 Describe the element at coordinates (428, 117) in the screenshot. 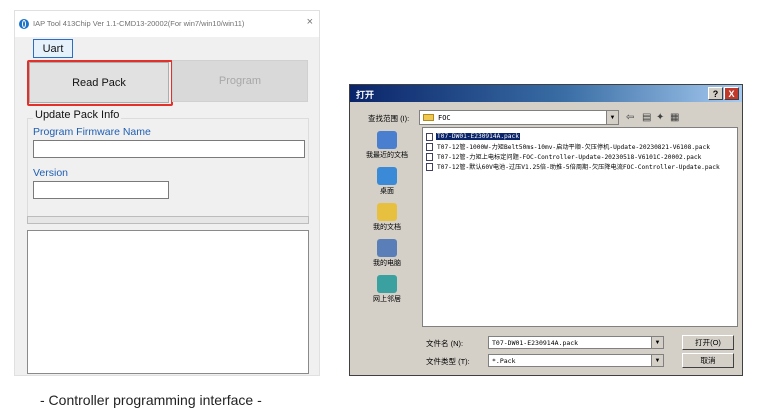

I see `folder-icon` at that location.